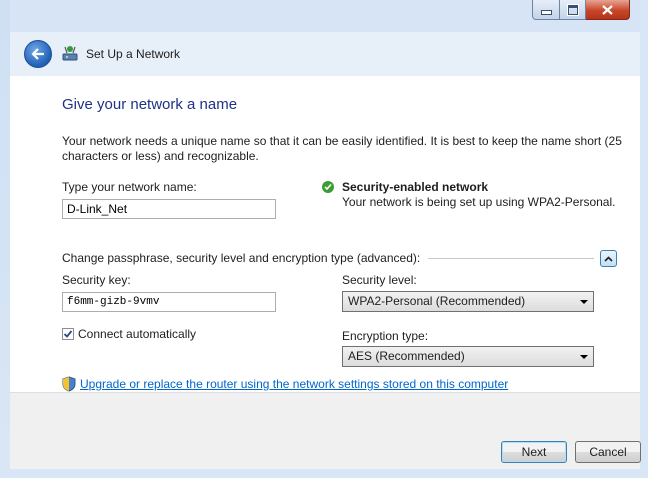 This screenshot has height=478, width=648. I want to click on back-button, so click(38, 54).